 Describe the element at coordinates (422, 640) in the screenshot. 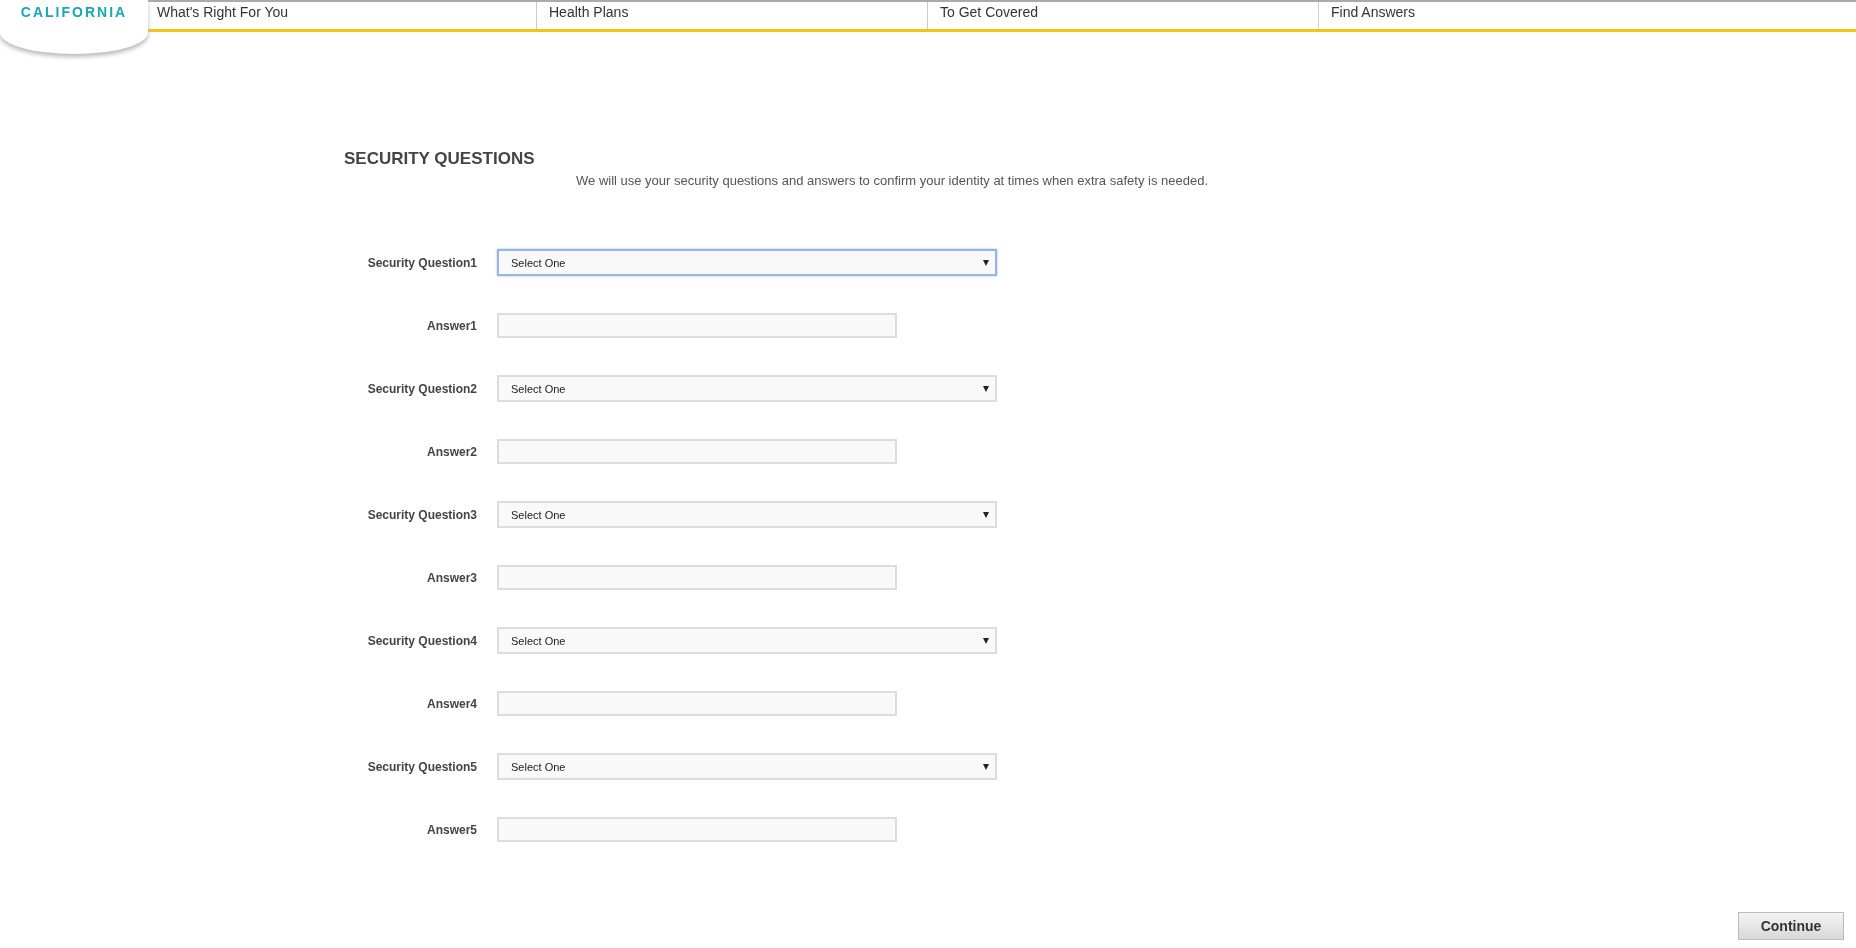

I see `question-label: Security Question4` at that location.